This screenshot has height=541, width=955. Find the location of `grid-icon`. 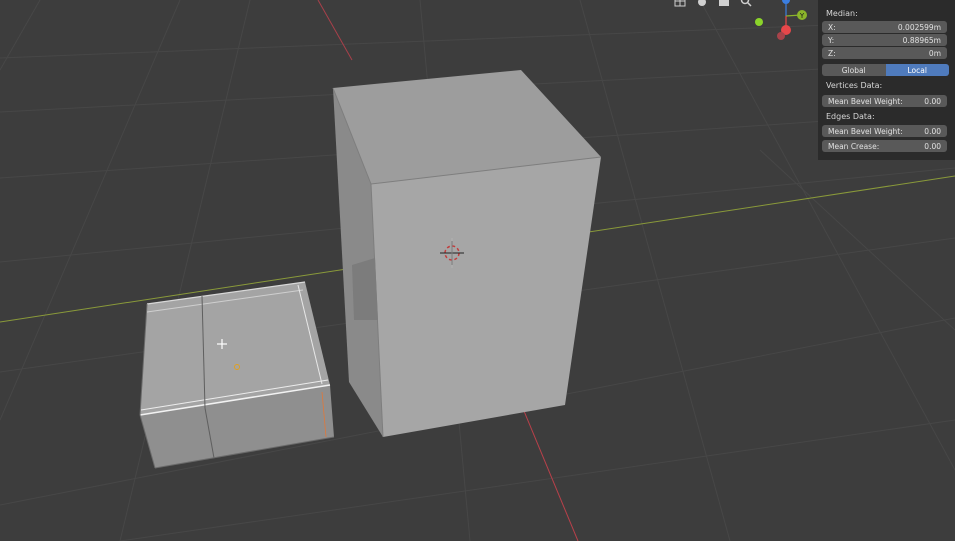

grid-icon is located at coordinates (680, 4).